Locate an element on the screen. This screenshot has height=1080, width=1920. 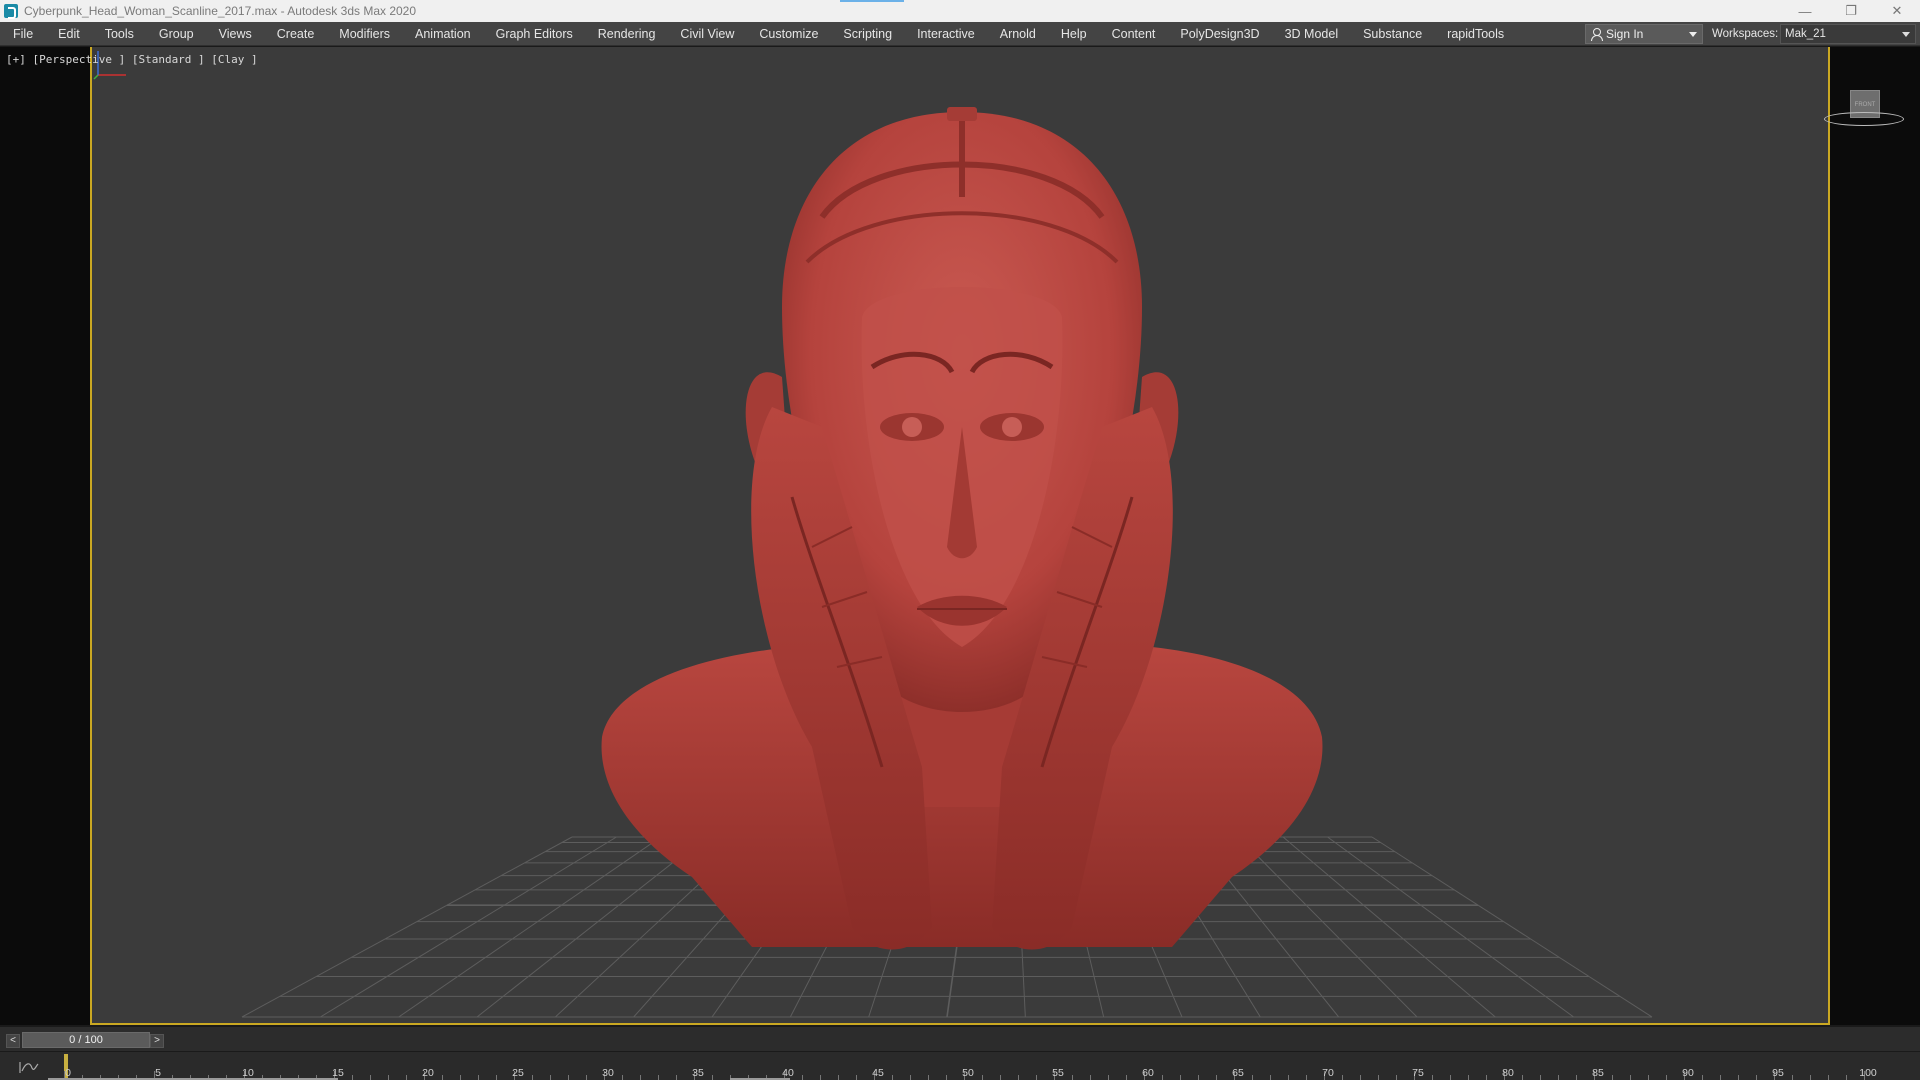
menu-item-group: Group is located at coordinates (176, 34).